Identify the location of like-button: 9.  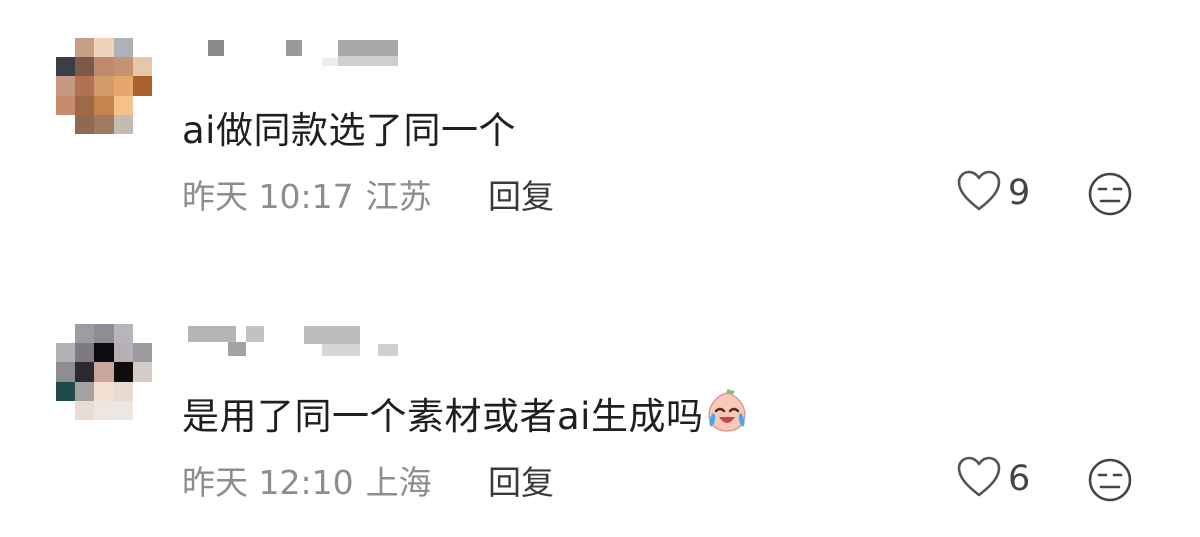
(993, 193).